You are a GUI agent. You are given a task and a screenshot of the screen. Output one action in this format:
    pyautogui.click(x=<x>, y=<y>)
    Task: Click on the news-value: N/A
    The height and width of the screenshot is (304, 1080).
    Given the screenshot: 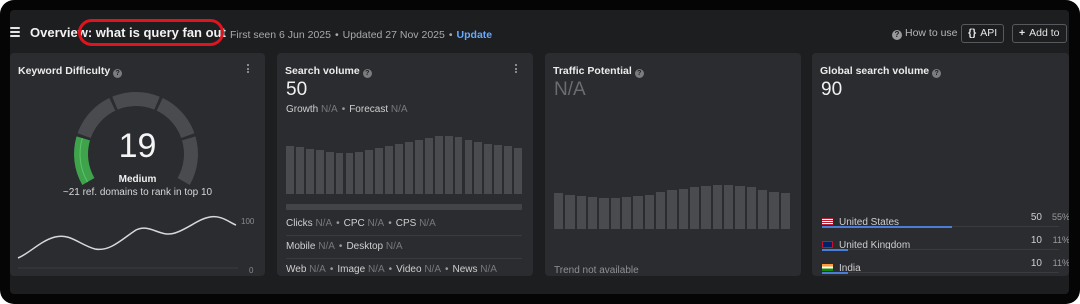 What is the action you would take?
    pyautogui.click(x=488, y=269)
    